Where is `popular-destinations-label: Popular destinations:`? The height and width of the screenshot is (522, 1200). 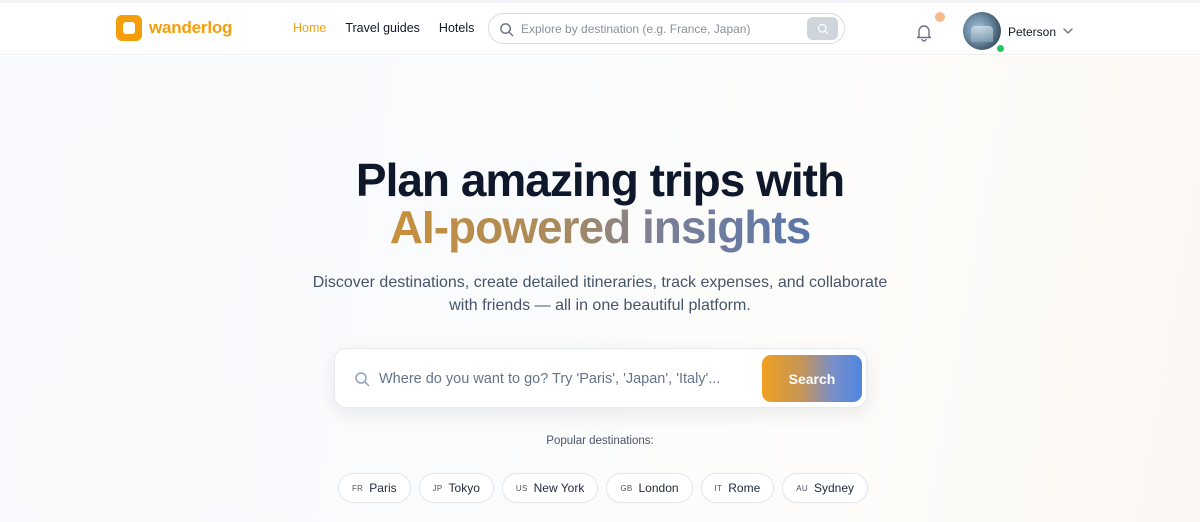 popular-destinations-label: Popular destinations: is located at coordinates (600, 441).